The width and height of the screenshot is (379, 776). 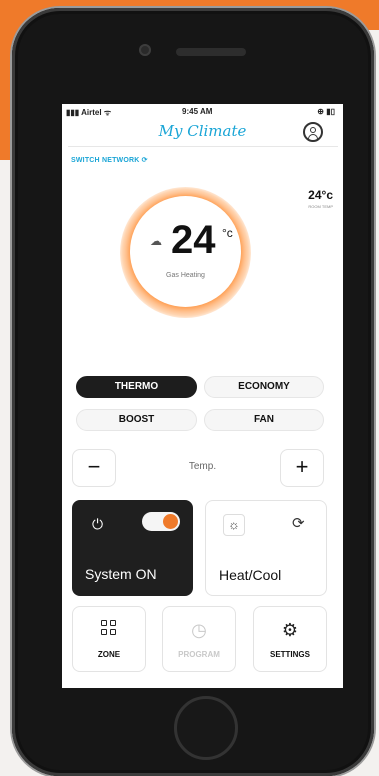 I want to click on settings-tile: ⚙ SETTINGS, so click(x=290, y=639).